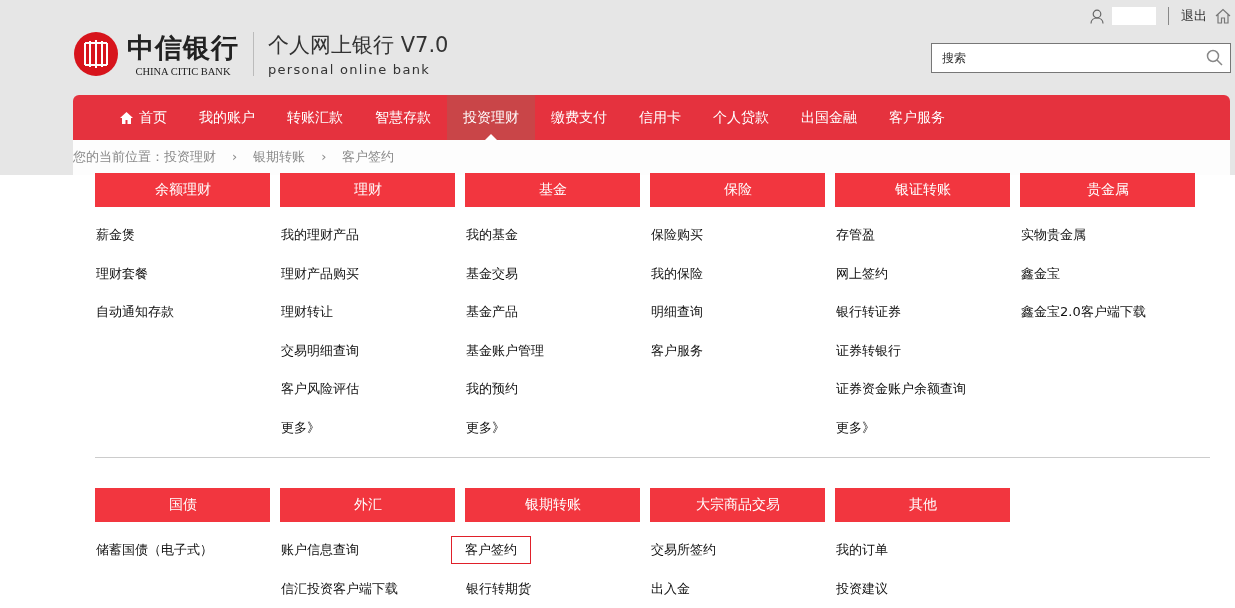 The image size is (1235, 608). I want to click on menu-link: 基金产品, so click(492, 312).